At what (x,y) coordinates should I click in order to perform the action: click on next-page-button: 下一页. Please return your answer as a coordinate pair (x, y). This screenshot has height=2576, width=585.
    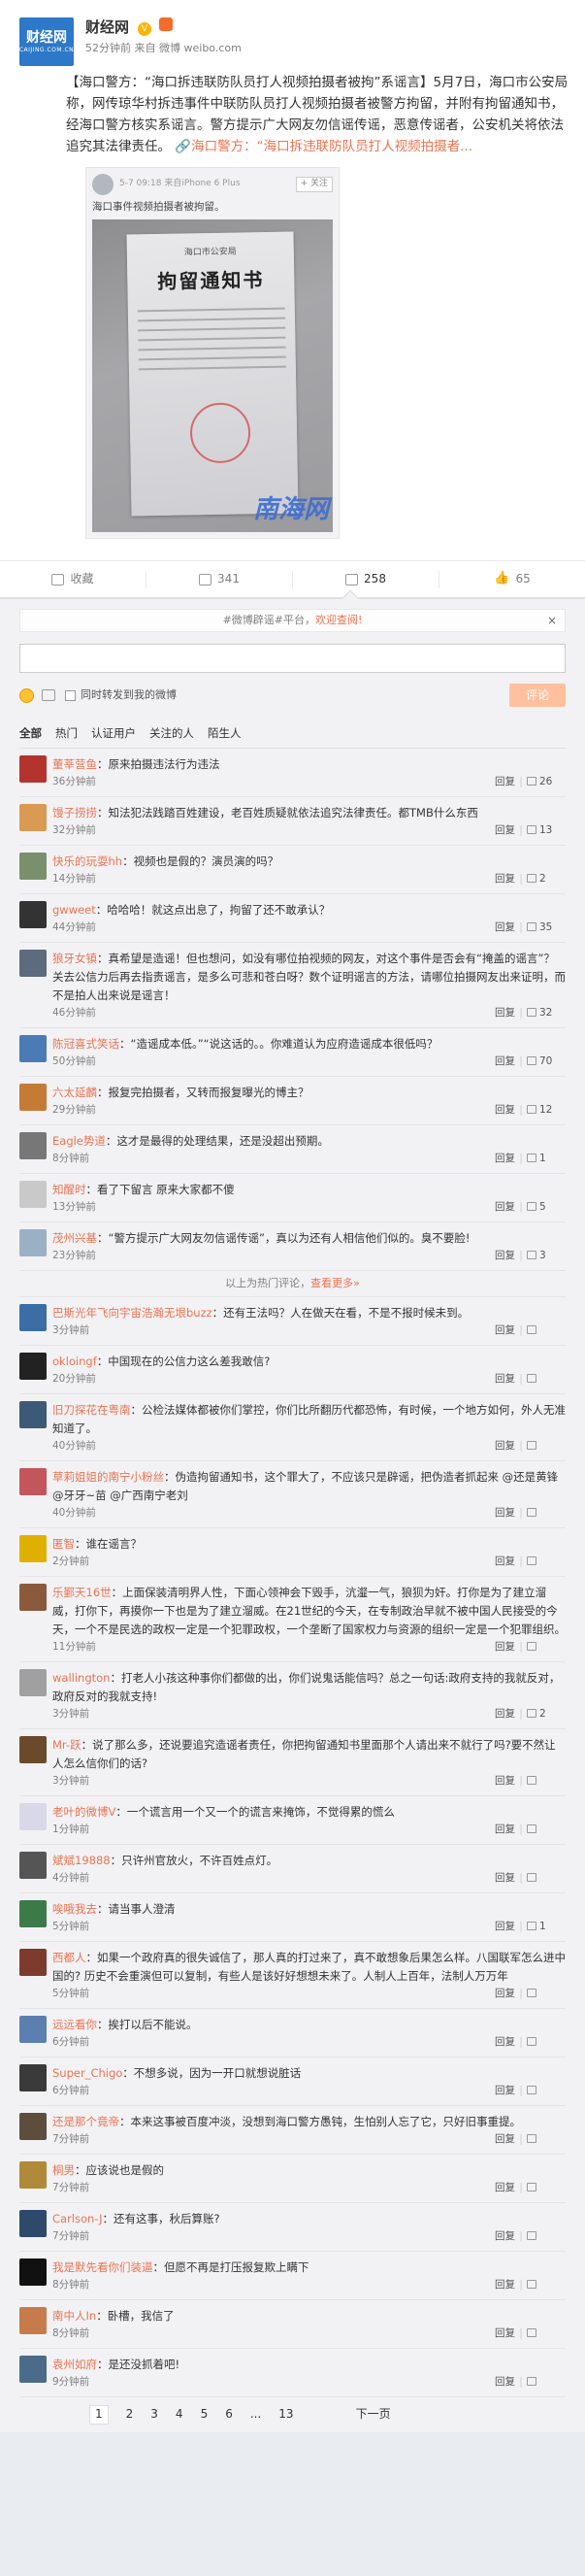
    Looking at the image, I should click on (373, 2415).